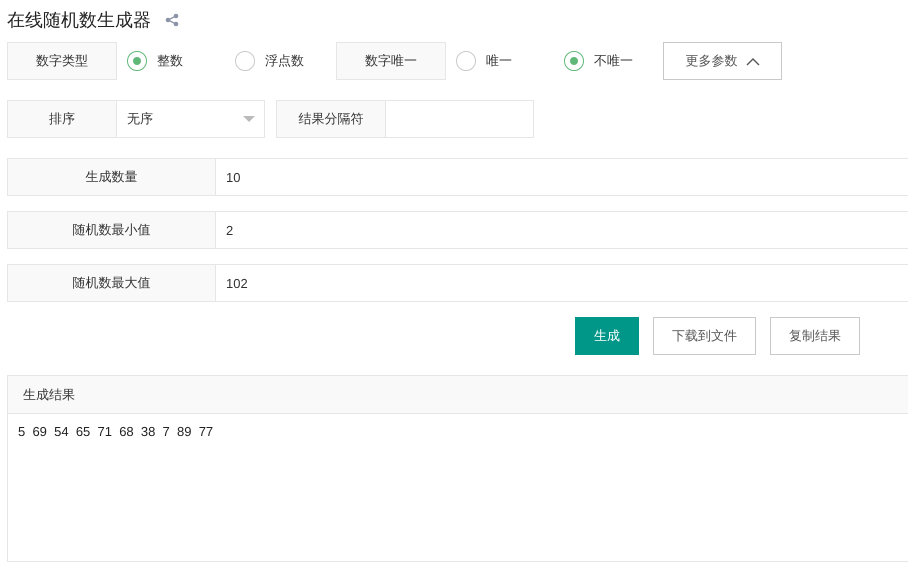 This screenshot has width=908, height=568. Describe the element at coordinates (562, 283) in the screenshot. I see `input-field: 102` at that location.